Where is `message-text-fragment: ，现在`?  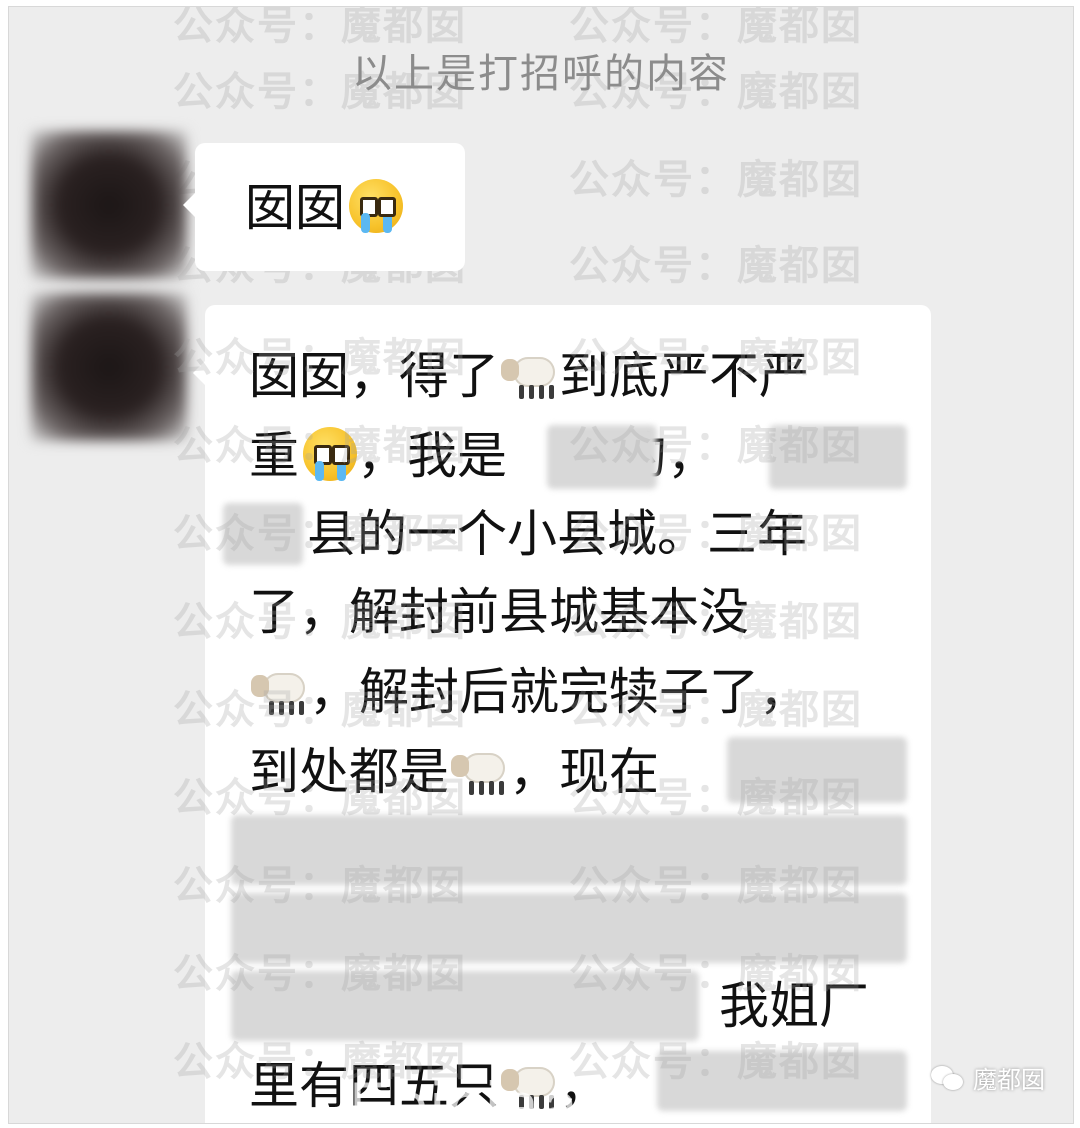
message-text-fragment: ，现在 is located at coordinates (584, 772).